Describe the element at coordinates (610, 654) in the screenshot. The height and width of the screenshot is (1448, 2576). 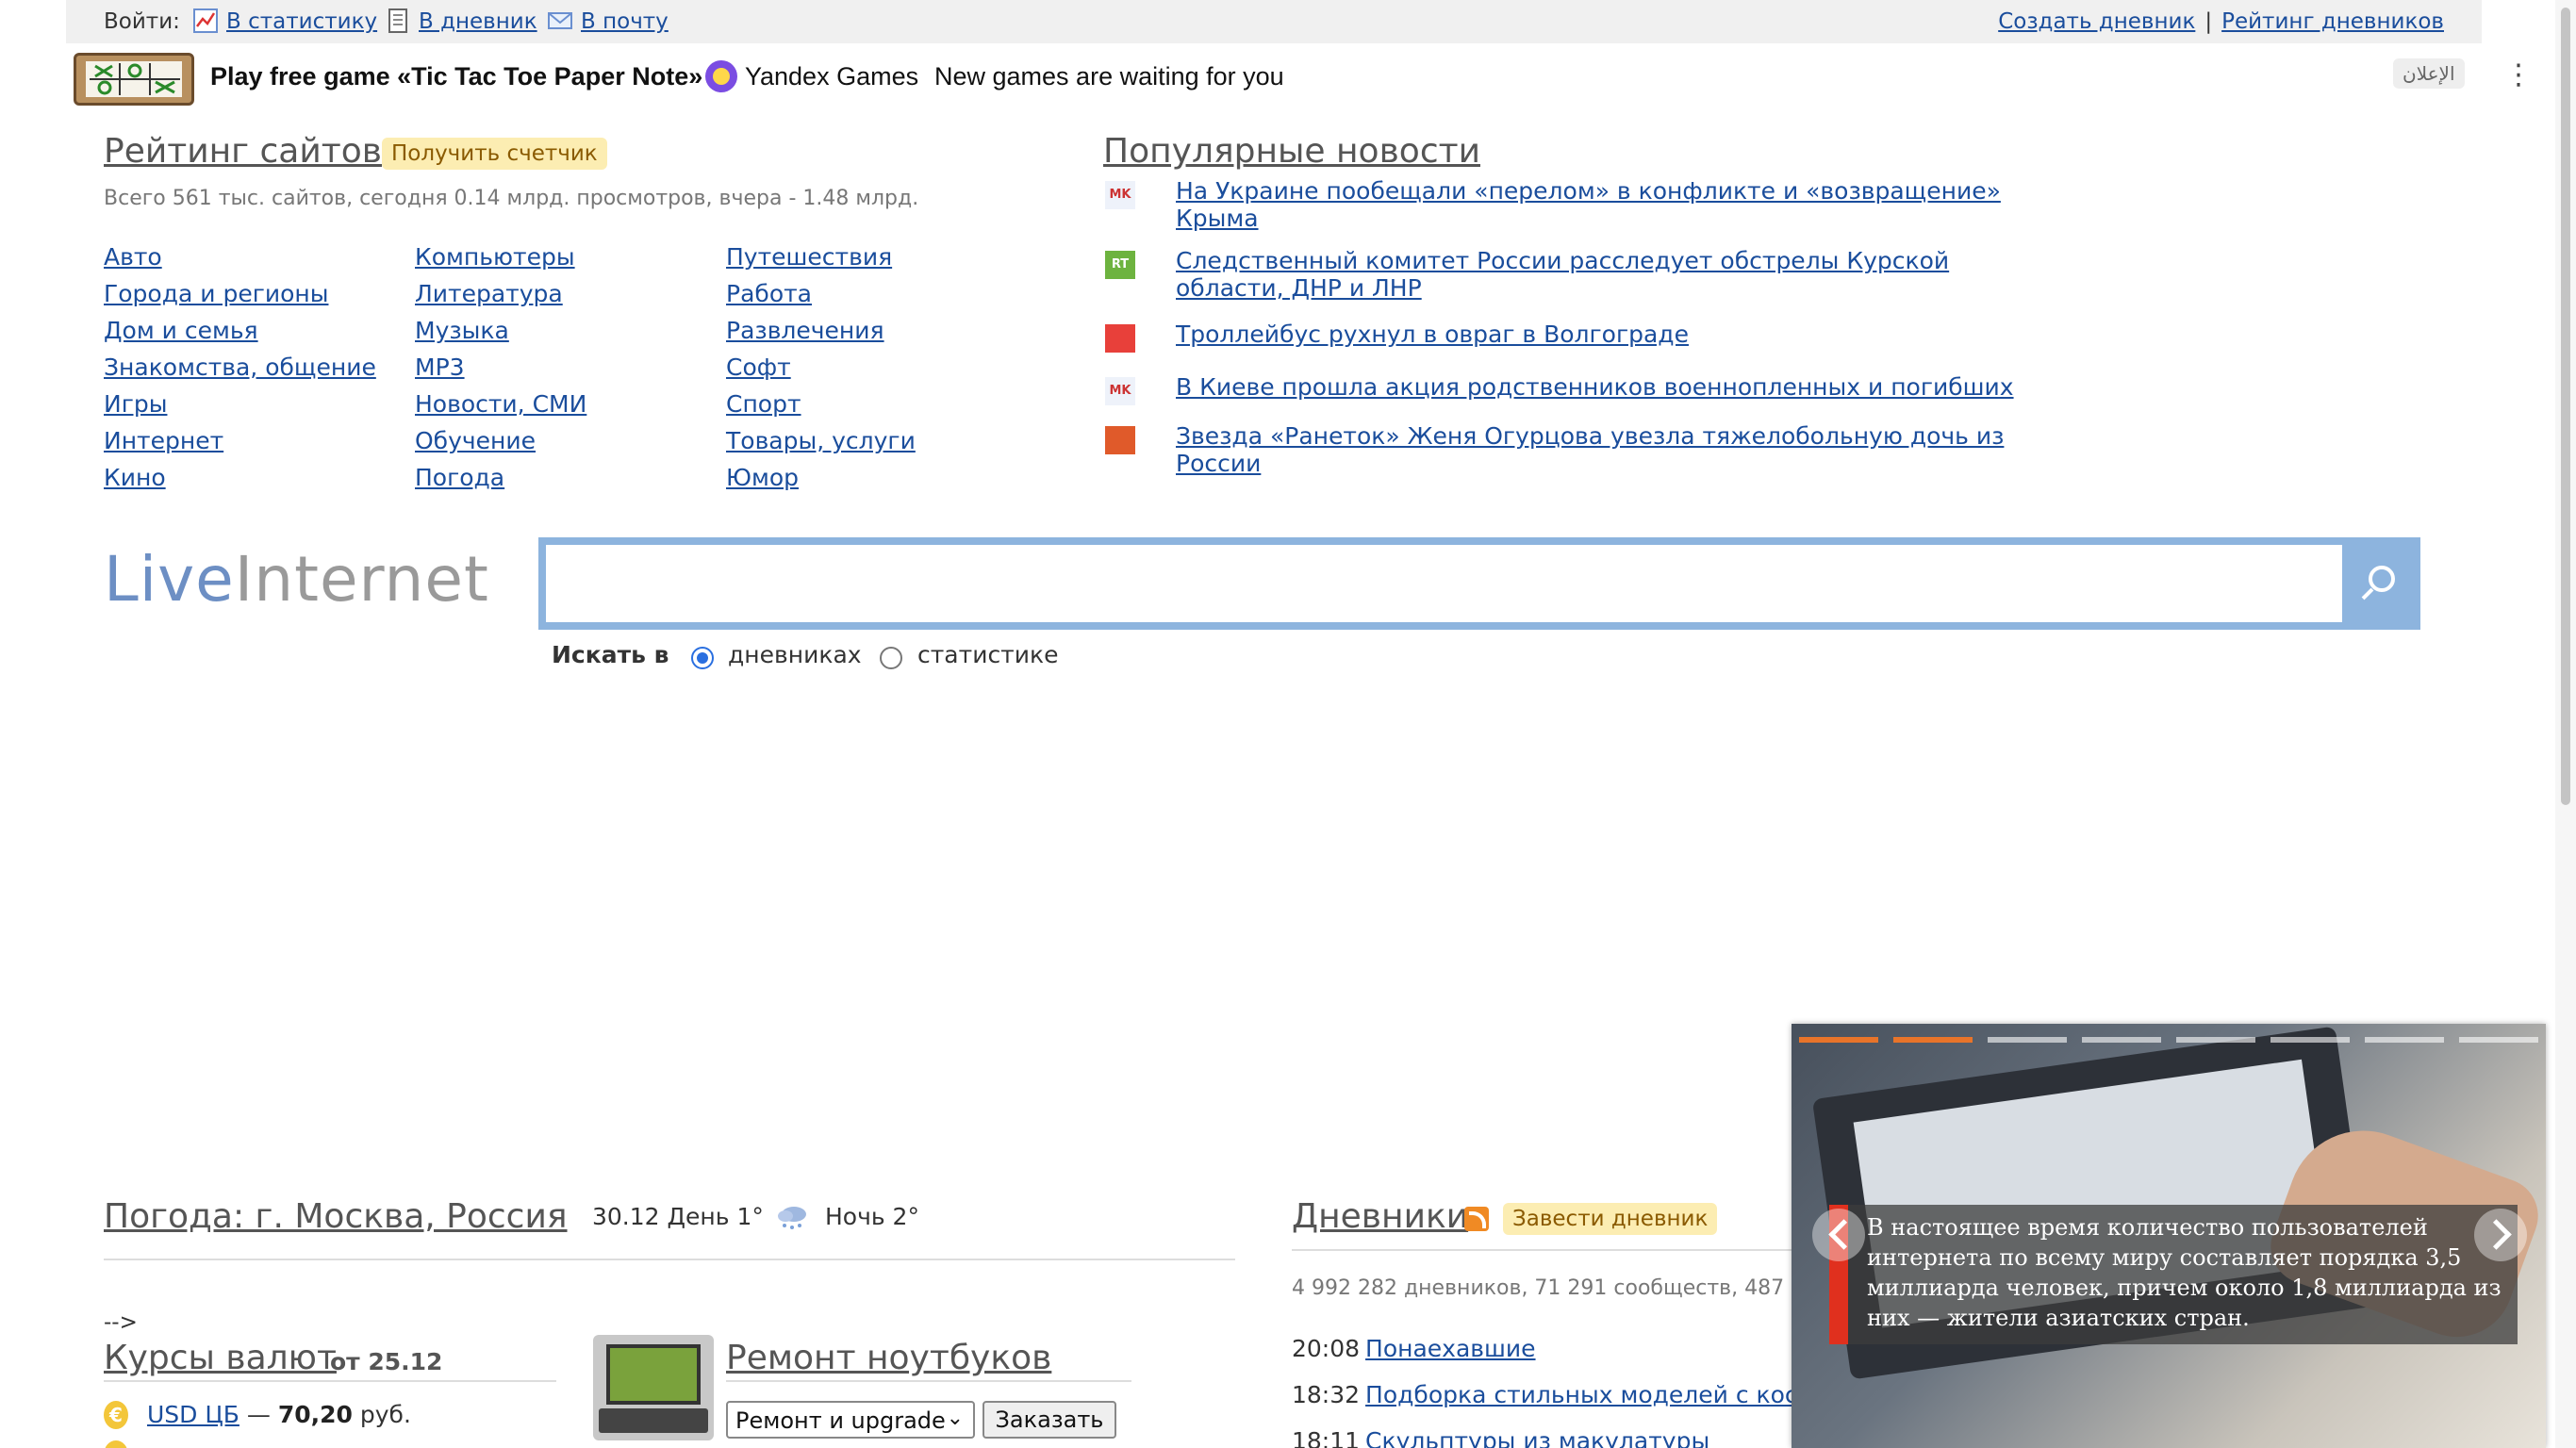
I see `search-in-label: Искать в` at that location.